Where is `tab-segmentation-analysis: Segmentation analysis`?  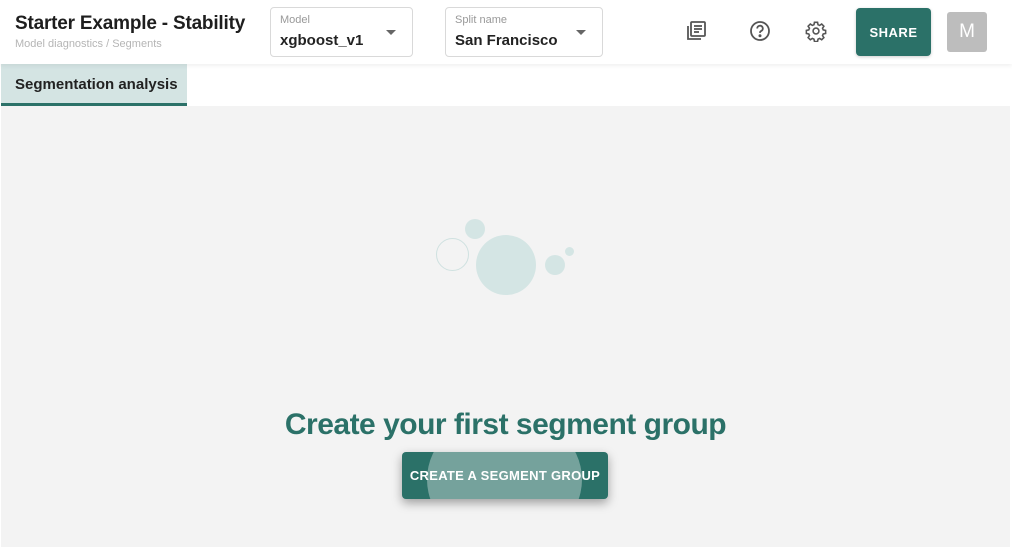 tab-segmentation-analysis: Segmentation analysis is located at coordinates (94, 85).